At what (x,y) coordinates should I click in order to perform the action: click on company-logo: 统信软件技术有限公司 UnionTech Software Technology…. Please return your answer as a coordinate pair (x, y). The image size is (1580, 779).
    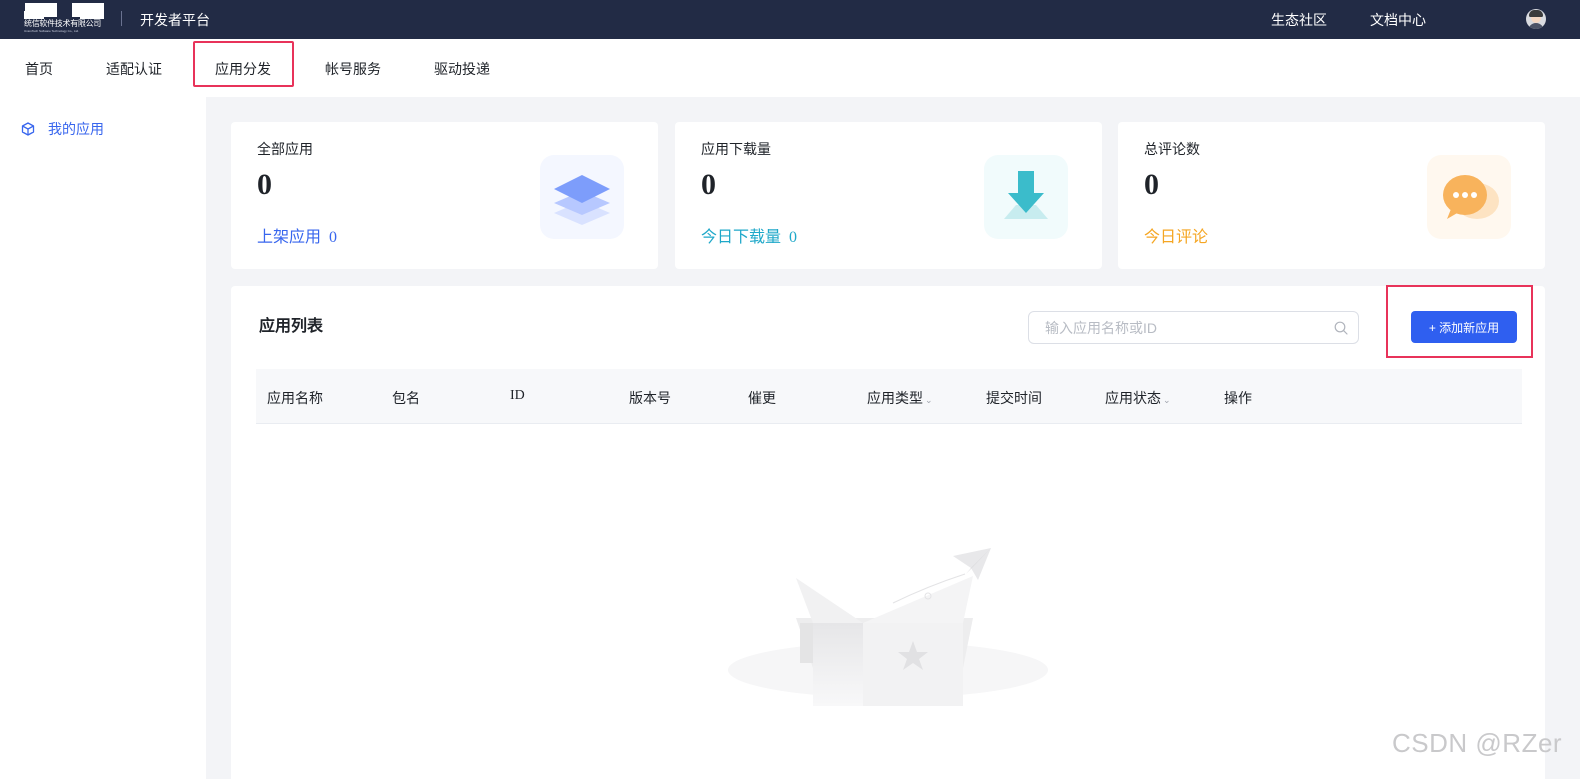
    Looking at the image, I should click on (65, 19).